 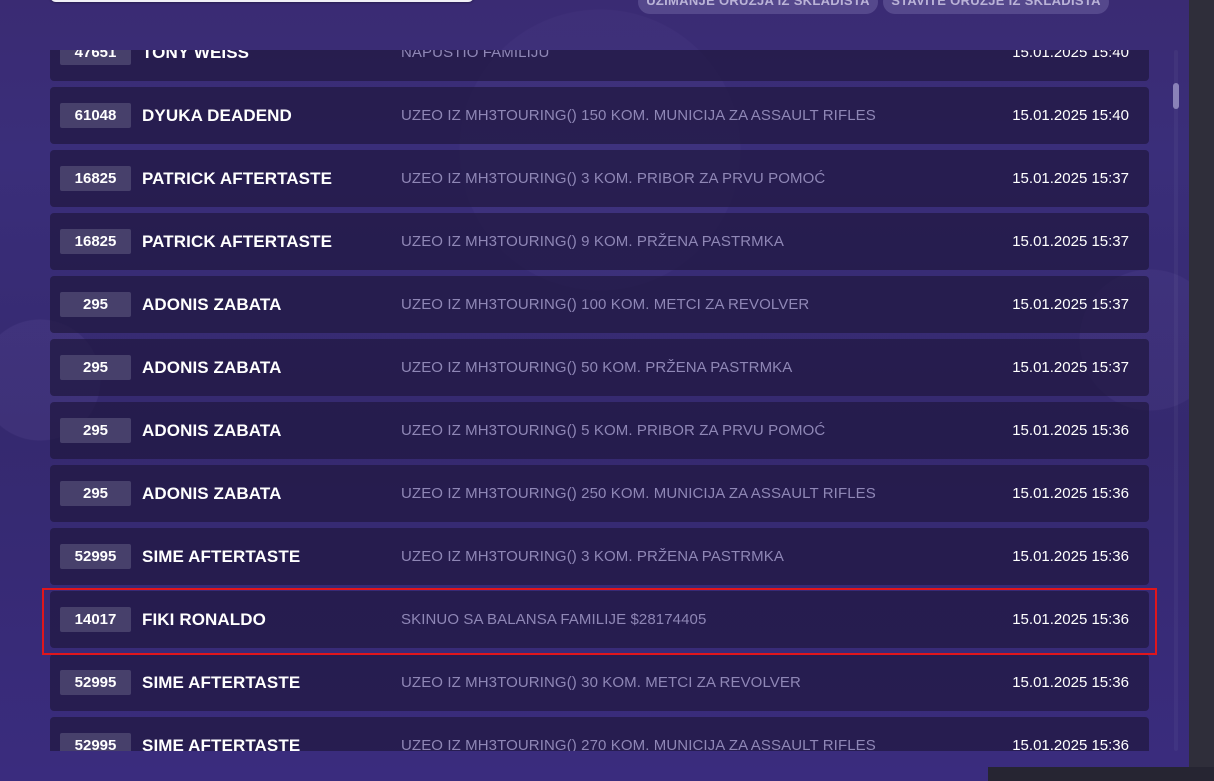 I want to click on player-name: FIKI RONALDO, so click(x=204, y=619).